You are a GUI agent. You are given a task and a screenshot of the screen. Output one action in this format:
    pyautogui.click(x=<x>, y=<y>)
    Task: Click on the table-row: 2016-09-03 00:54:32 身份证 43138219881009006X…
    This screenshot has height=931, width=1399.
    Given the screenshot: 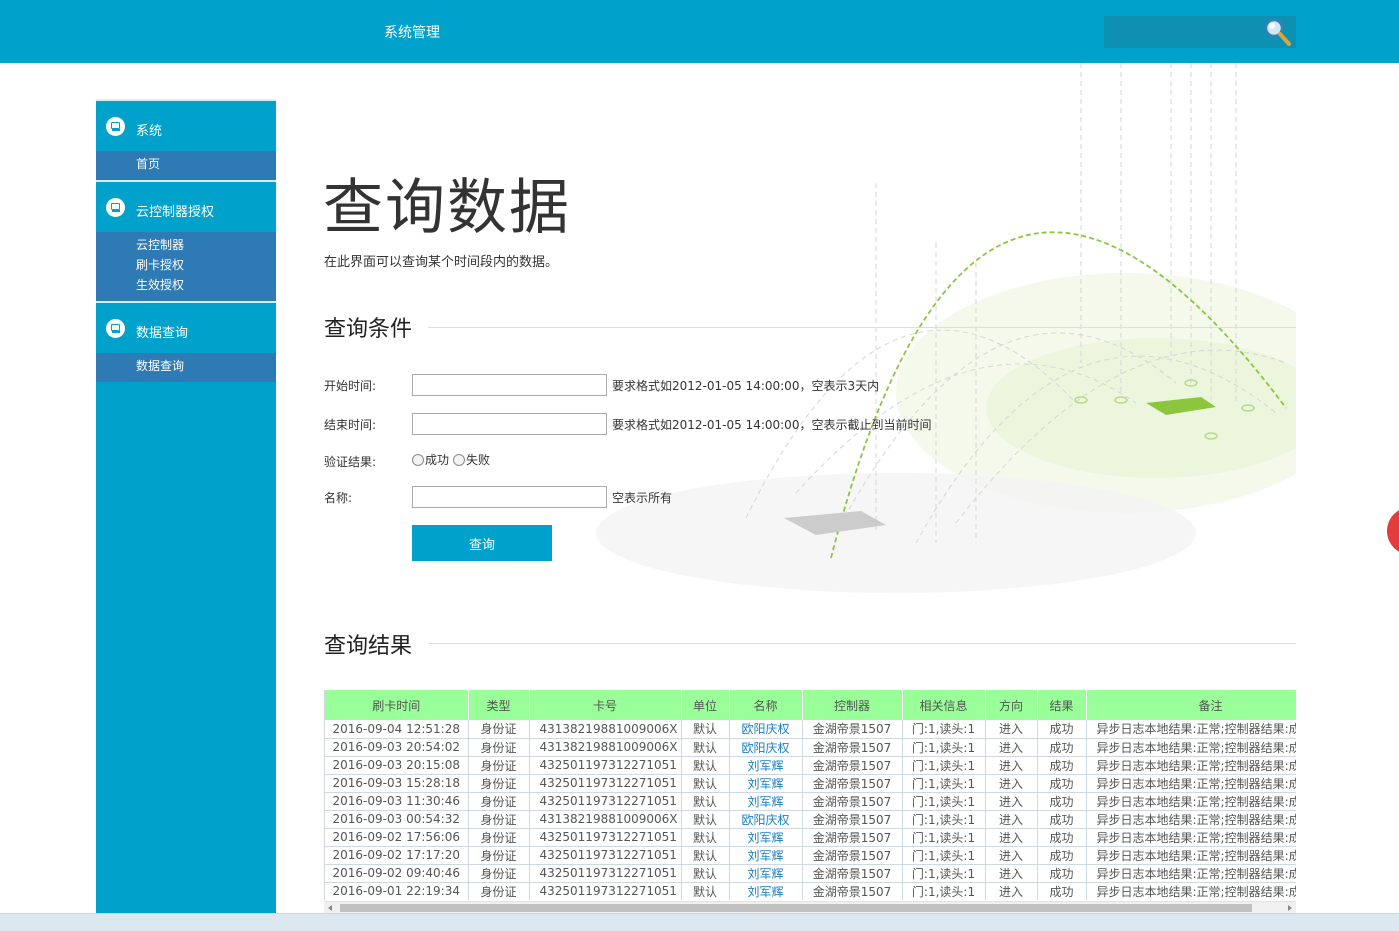 What is the action you would take?
    pyautogui.click(x=810, y=819)
    